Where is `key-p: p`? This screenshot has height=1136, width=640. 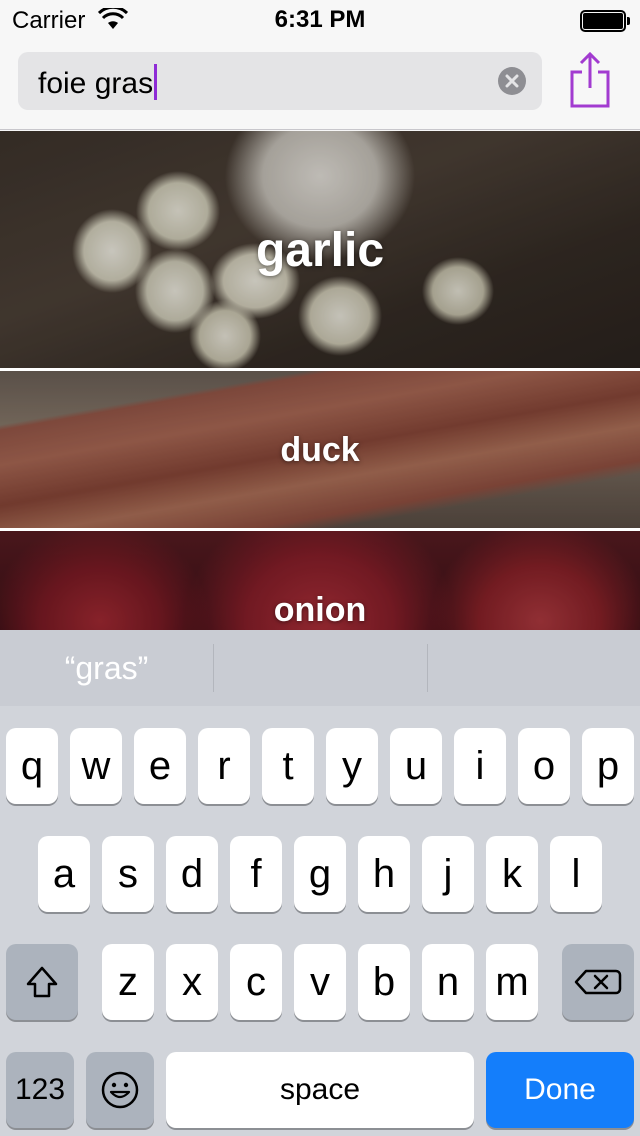
key-p: p is located at coordinates (608, 766).